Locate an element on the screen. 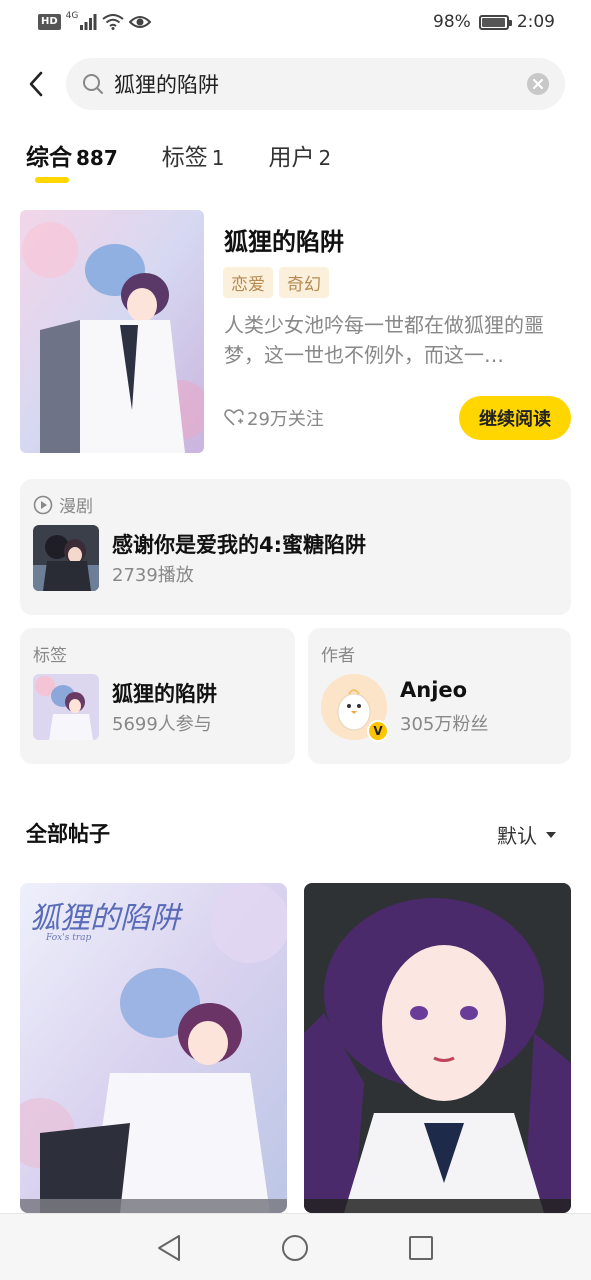 The image size is (591, 1280). drama-card: 漫剧 感谢你是爱我的4:蜜糖陷阱 2739播放 is located at coordinates (295, 547).